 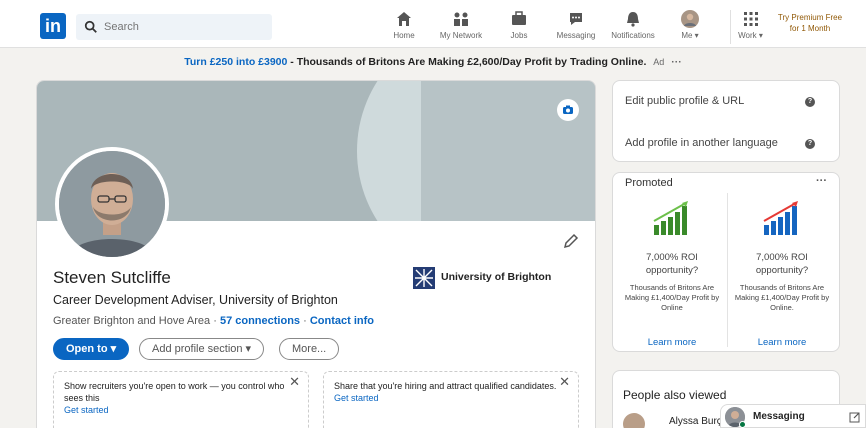 I want to click on search-box, so click(x=174, y=27).